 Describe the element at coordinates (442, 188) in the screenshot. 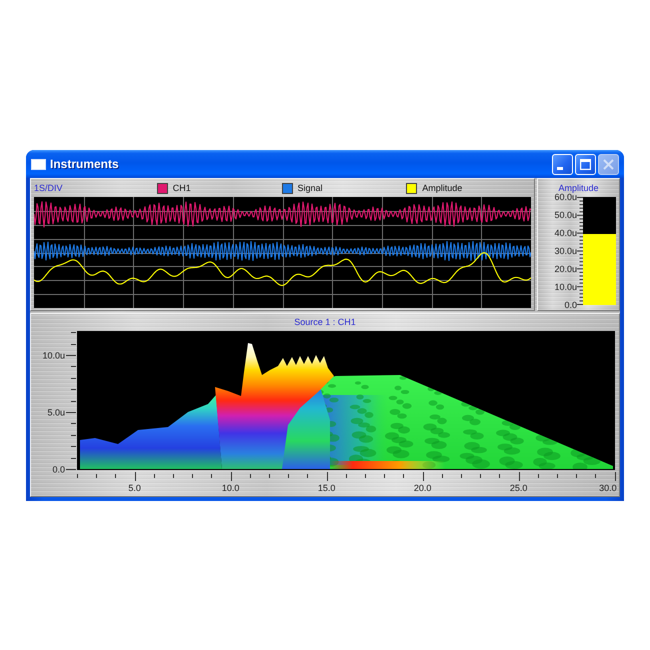

I see `legend-label: Amplitude` at that location.